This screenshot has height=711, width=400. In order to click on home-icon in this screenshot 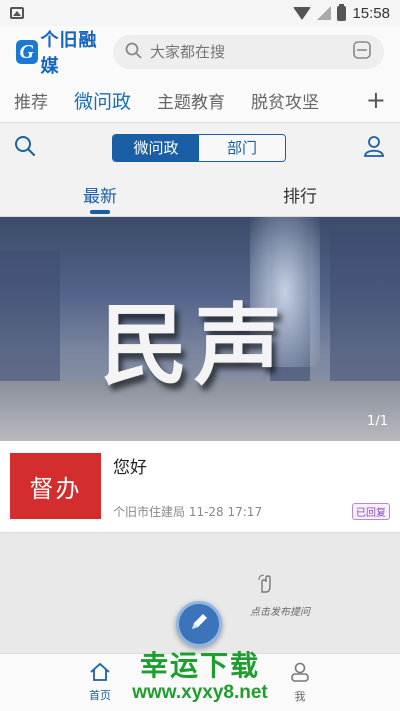, I will do `click(100, 673)`.